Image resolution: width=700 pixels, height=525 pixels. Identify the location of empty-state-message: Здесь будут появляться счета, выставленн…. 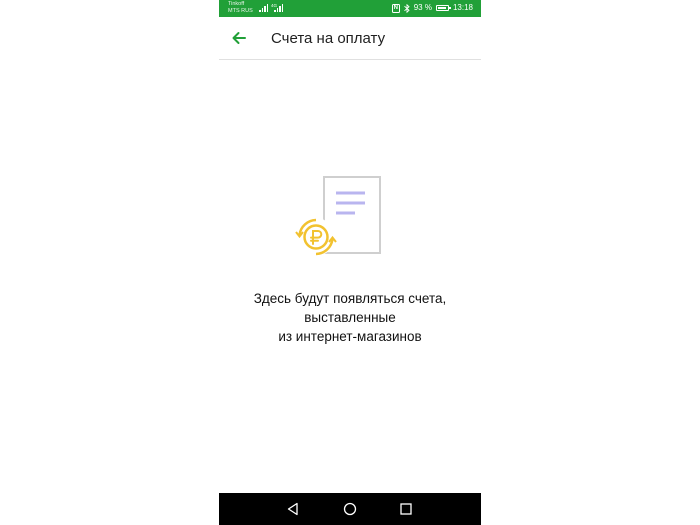
(350, 317).